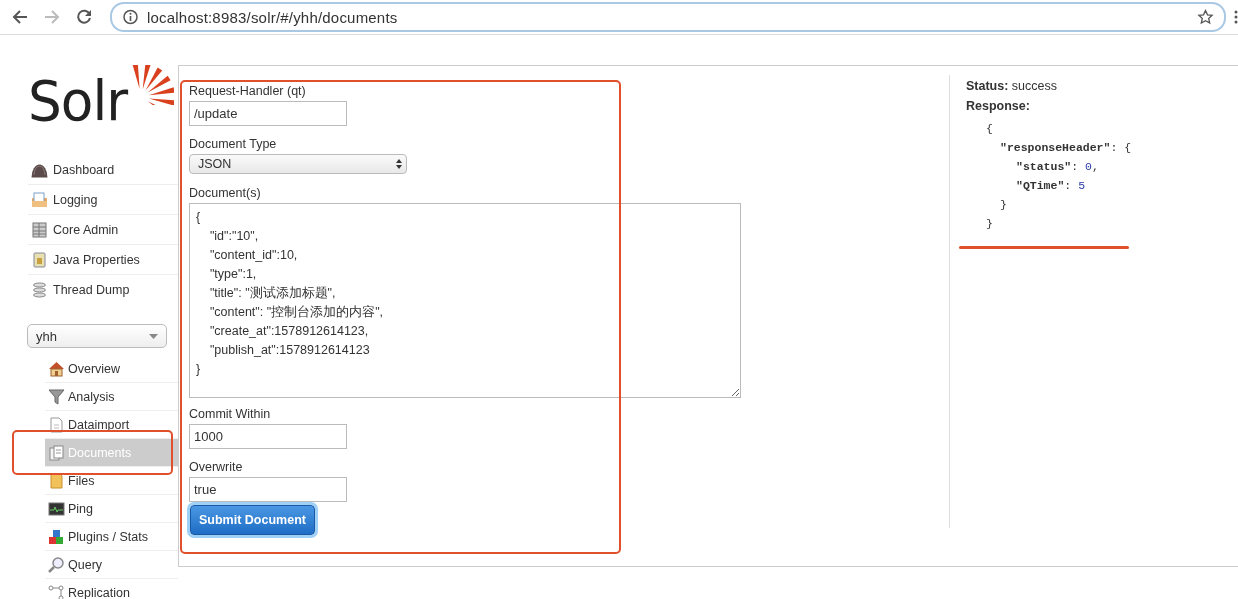 This screenshot has width=1238, height=599. What do you see at coordinates (56, 396) in the screenshot?
I see `funnel-icon` at bounding box center [56, 396].